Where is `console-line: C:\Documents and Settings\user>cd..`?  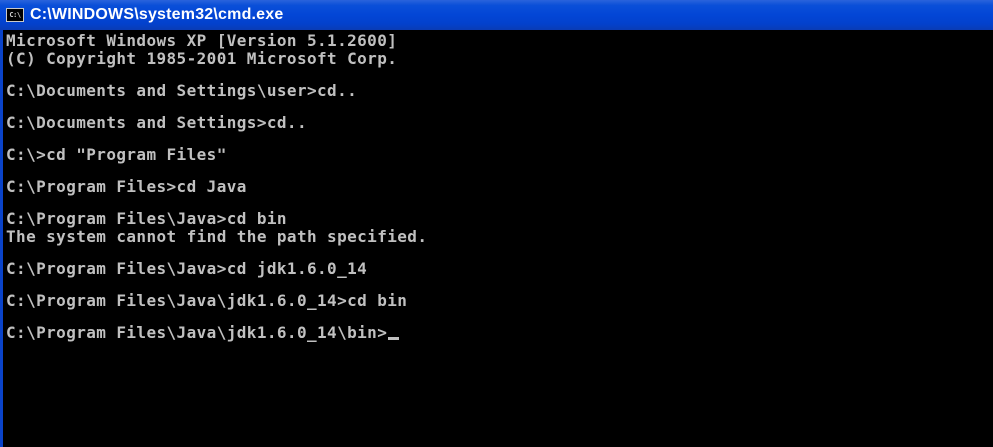
console-line: C:\Documents and Settings\user>cd.. is located at coordinates (182, 90).